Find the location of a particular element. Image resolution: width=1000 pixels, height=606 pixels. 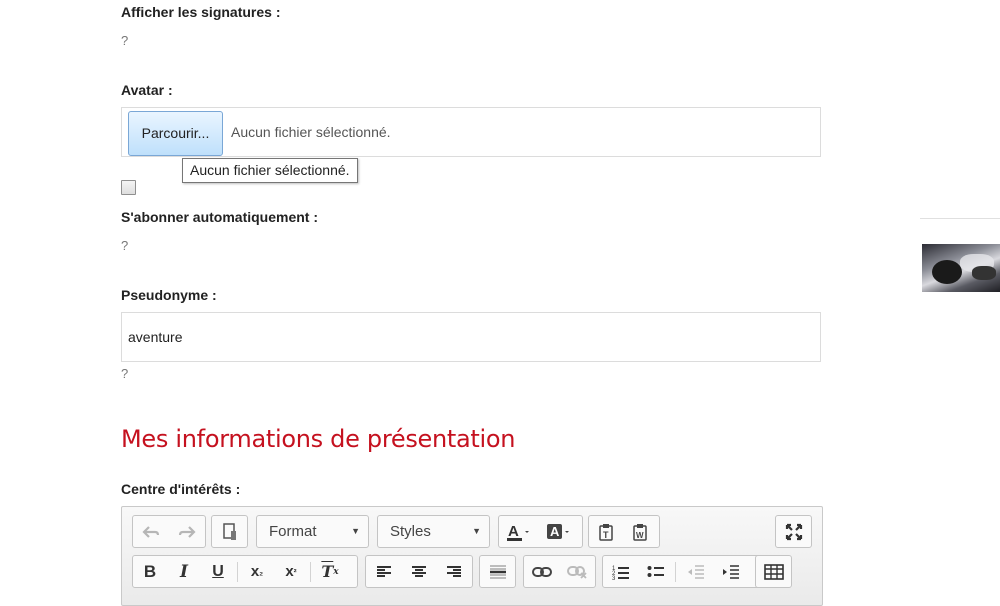

link-group is located at coordinates (559, 571).